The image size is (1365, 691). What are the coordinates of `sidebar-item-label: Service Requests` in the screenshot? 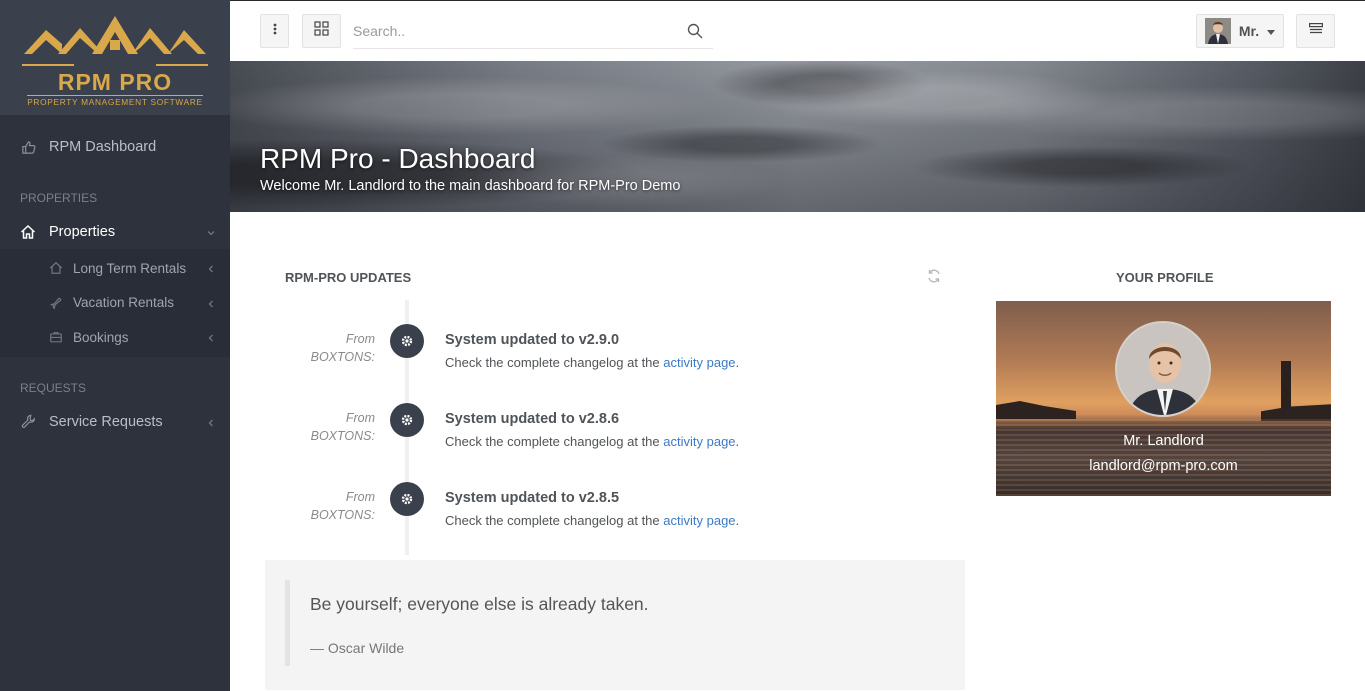 It's located at (106, 421).